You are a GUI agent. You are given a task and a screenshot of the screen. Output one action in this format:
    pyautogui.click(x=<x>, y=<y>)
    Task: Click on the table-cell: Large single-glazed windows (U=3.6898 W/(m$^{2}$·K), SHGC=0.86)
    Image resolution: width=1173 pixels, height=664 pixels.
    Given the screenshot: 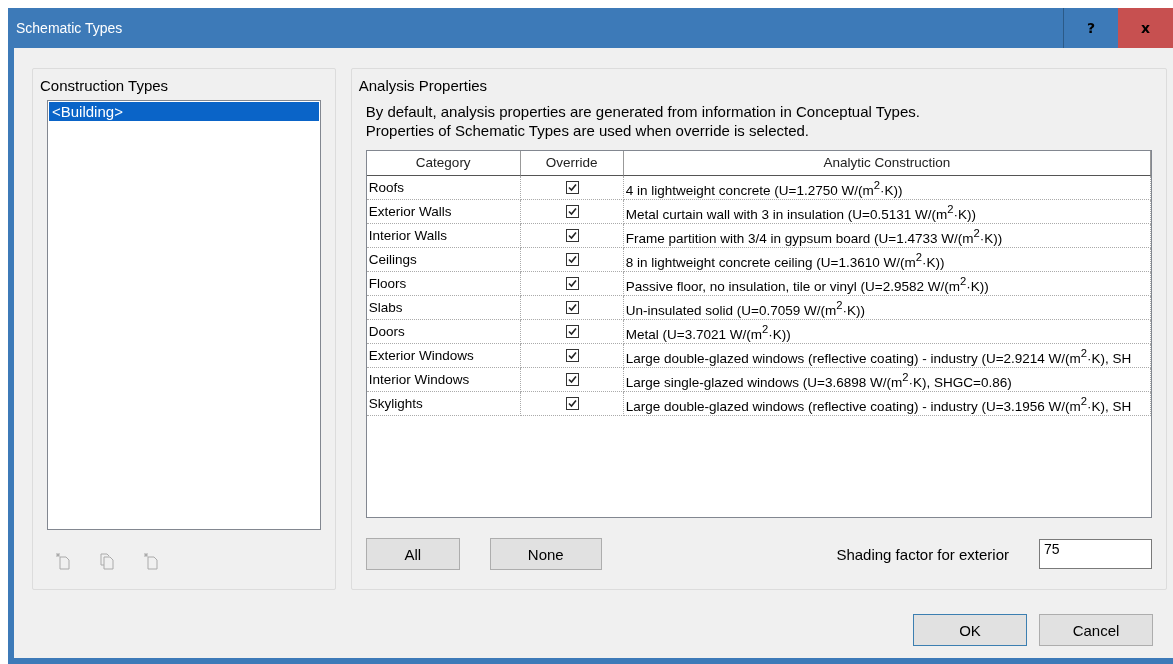 What is the action you would take?
    pyautogui.click(x=887, y=380)
    